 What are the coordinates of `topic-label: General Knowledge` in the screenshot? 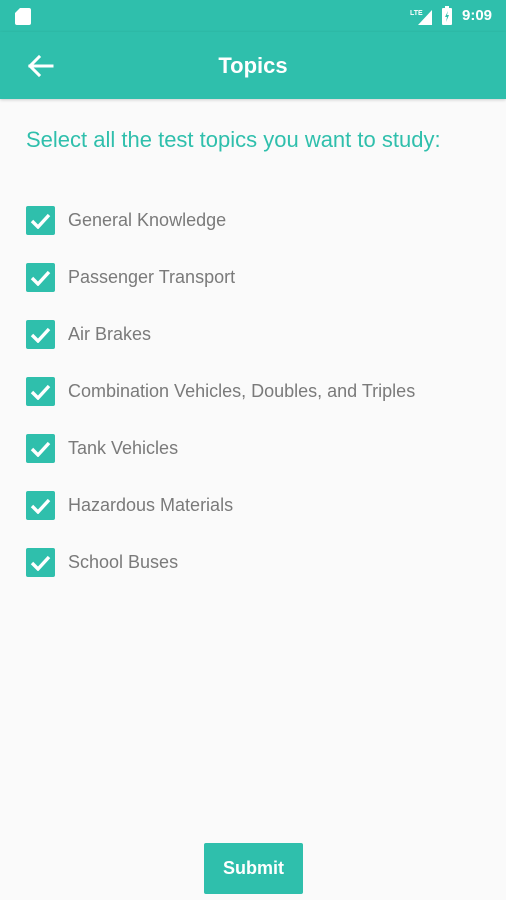 It's located at (147, 220).